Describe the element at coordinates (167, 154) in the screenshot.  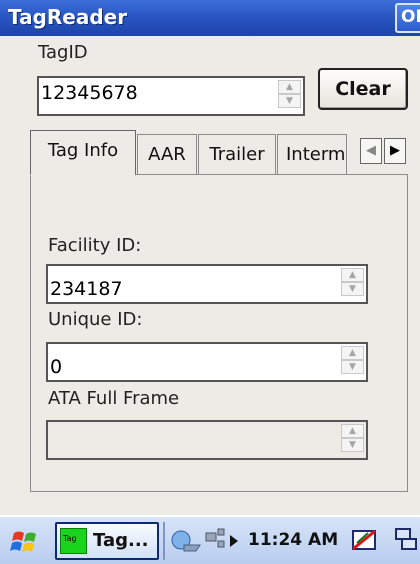
I see `tab-aar: AAR` at that location.